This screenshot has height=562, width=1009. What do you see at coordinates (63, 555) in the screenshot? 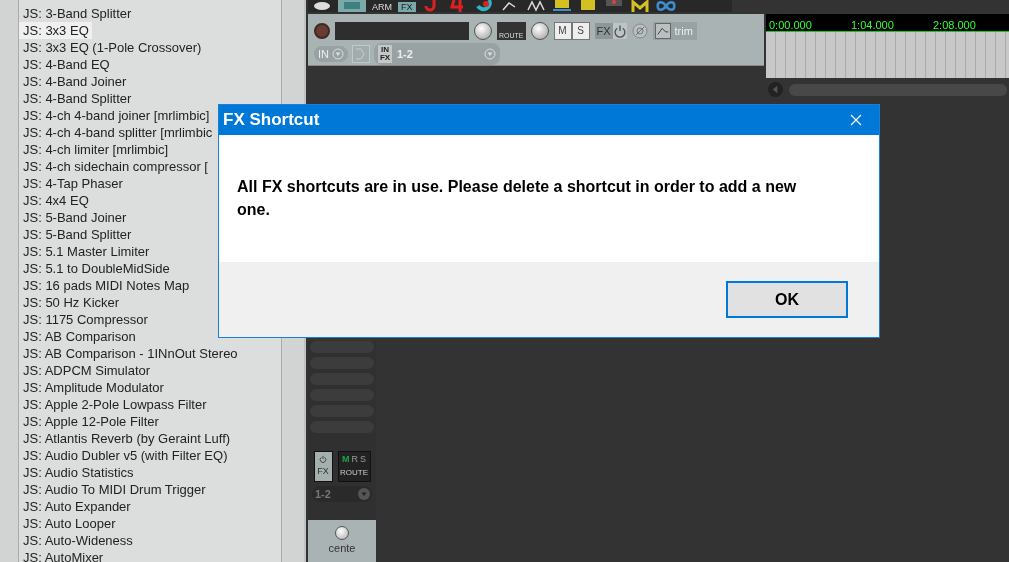
I see `fx-list-item: JS: AutoMixer` at bounding box center [63, 555].